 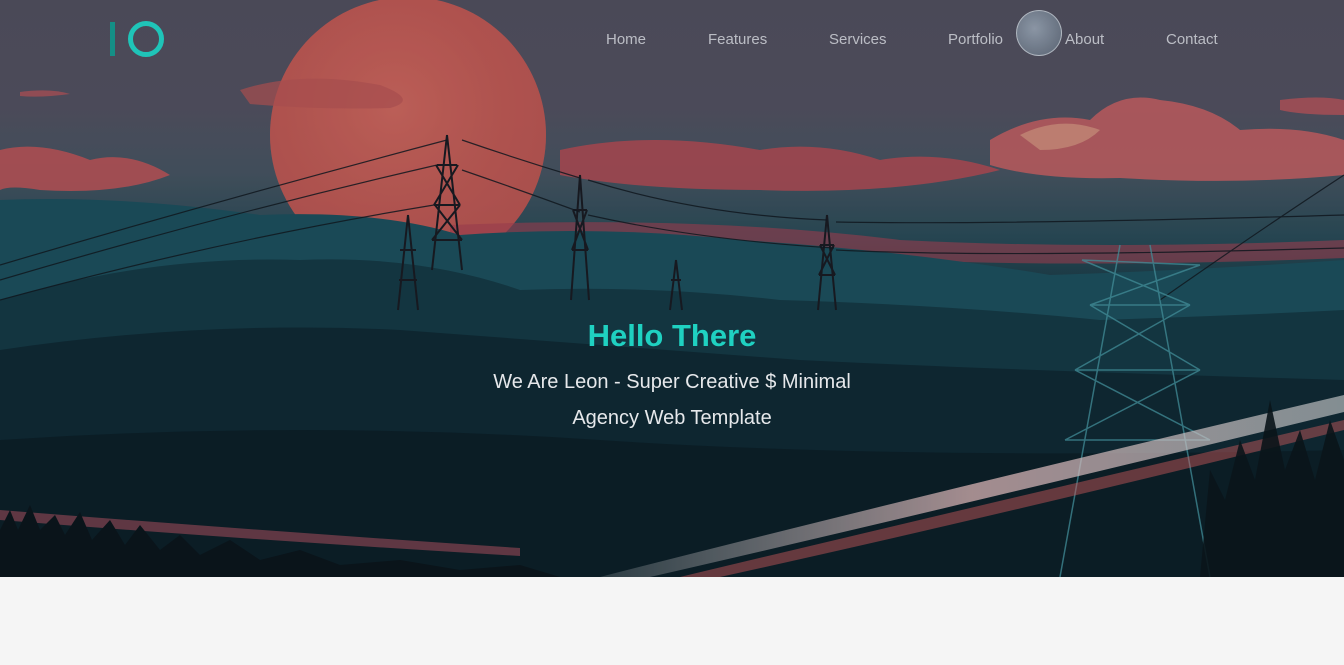 I want to click on custom-cursor-circle, so click(x=1039, y=33).